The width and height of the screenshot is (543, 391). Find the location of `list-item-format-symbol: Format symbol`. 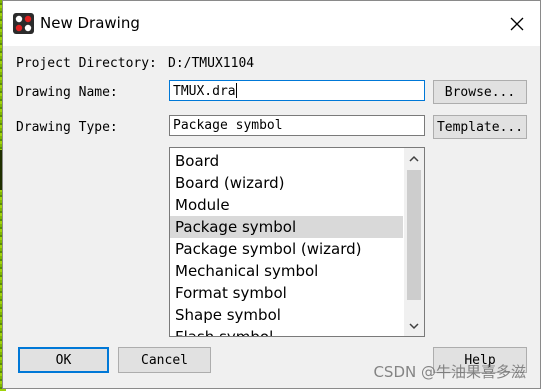

list-item-format-symbol: Format symbol is located at coordinates (286, 293).